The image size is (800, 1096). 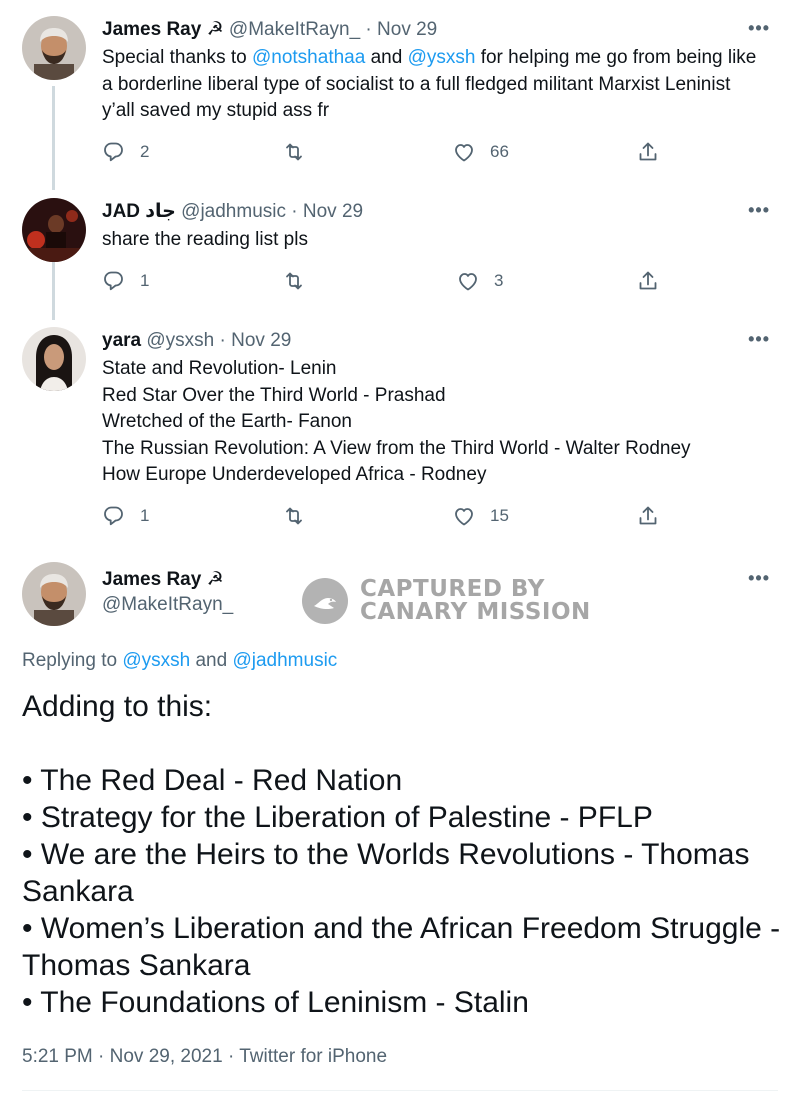 I want to click on user-handle: @ysxsh, so click(x=180, y=340).